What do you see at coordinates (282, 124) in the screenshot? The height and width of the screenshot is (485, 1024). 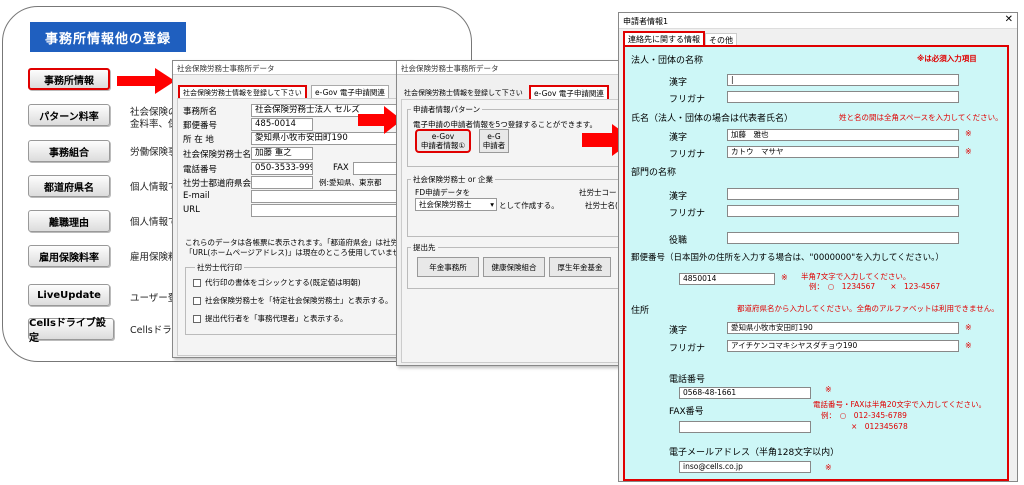 I see `zip-field: 485-0014` at bounding box center [282, 124].